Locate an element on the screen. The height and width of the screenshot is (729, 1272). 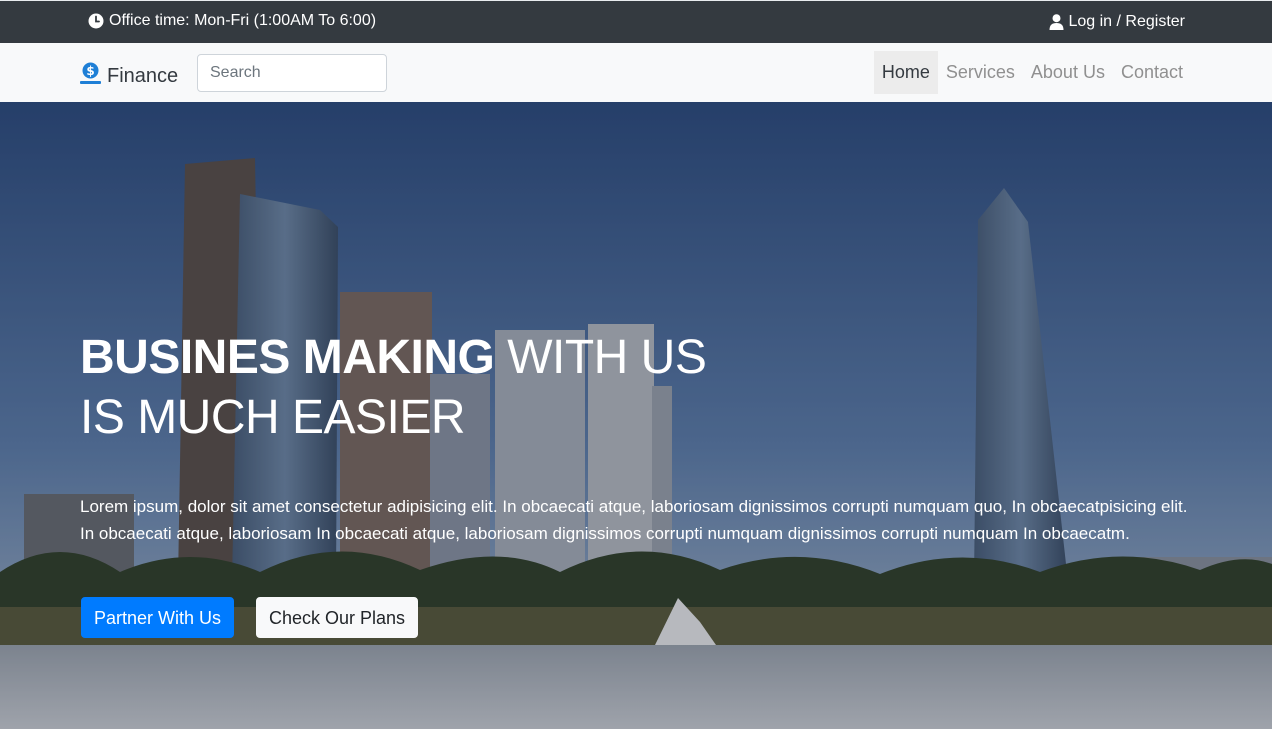
nav-link-home: Home is located at coordinates (905, 72).